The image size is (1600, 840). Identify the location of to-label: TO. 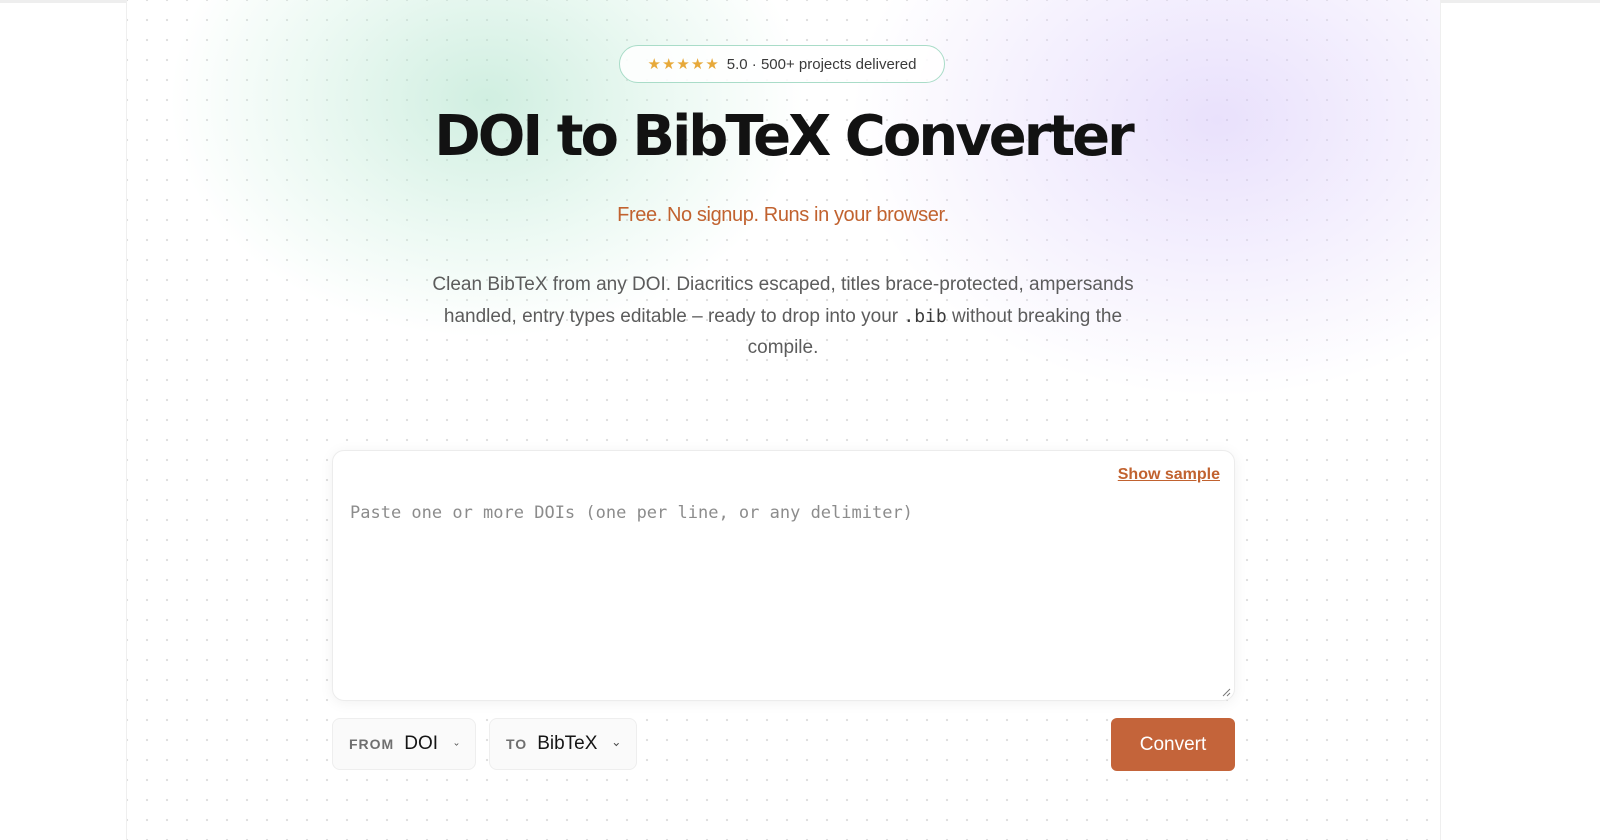
(517, 744).